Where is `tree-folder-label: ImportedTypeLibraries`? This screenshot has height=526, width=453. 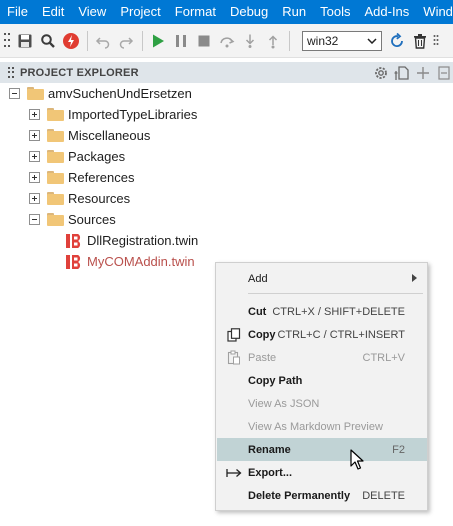 tree-folder-label: ImportedTypeLibraries is located at coordinates (133, 114).